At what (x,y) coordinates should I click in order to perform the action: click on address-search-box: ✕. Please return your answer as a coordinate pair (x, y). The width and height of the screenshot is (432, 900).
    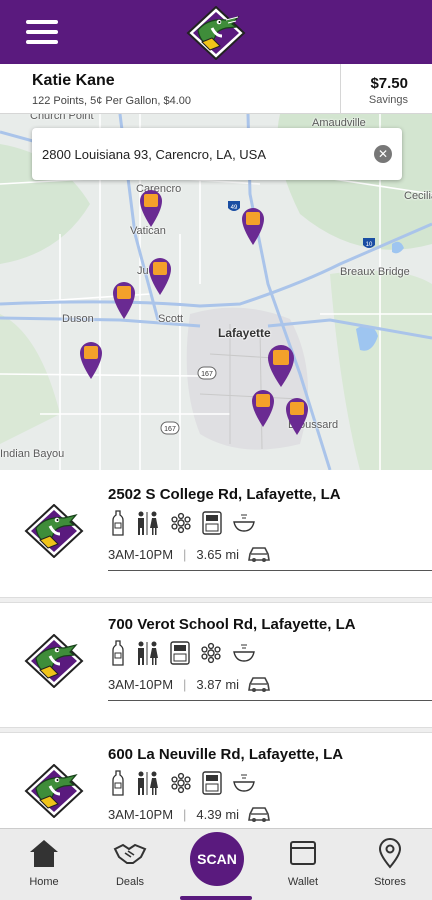
    Looking at the image, I should click on (217, 154).